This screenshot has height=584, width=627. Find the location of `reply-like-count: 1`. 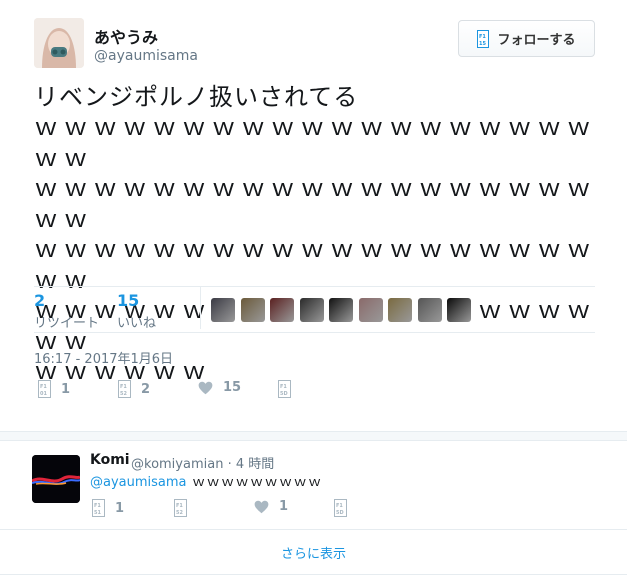

reply-like-count: 1 is located at coordinates (284, 506).